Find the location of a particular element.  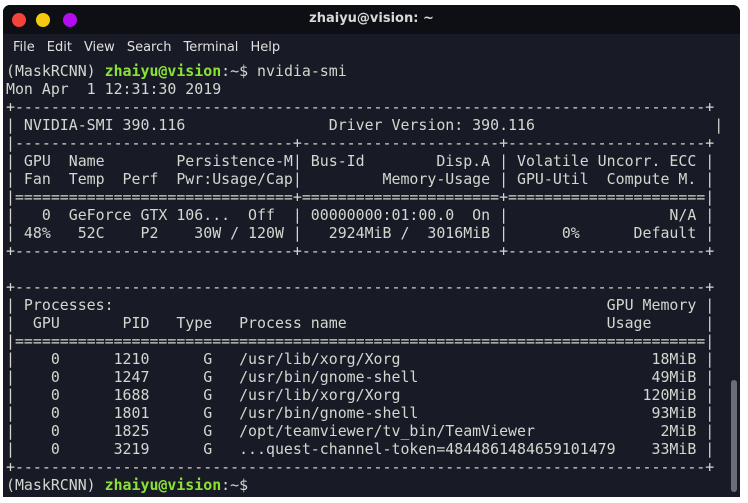

output-line: Mon Apr 1 12:31:30 2019 is located at coordinates (114, 89).